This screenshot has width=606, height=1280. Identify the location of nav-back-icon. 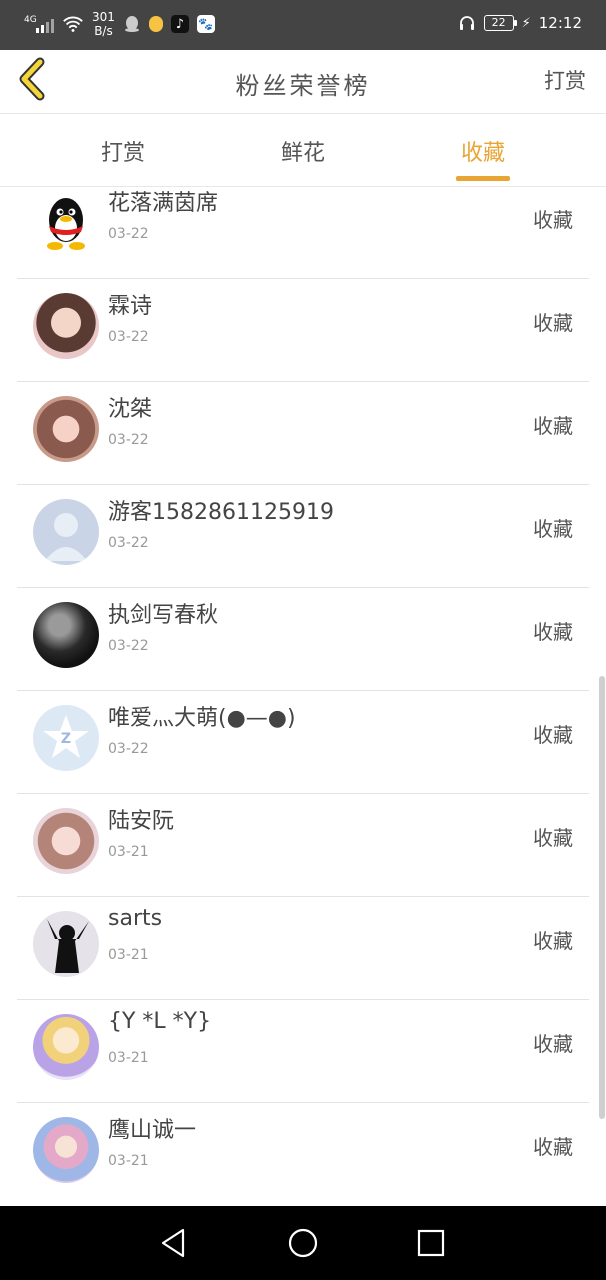
(174, 1243).